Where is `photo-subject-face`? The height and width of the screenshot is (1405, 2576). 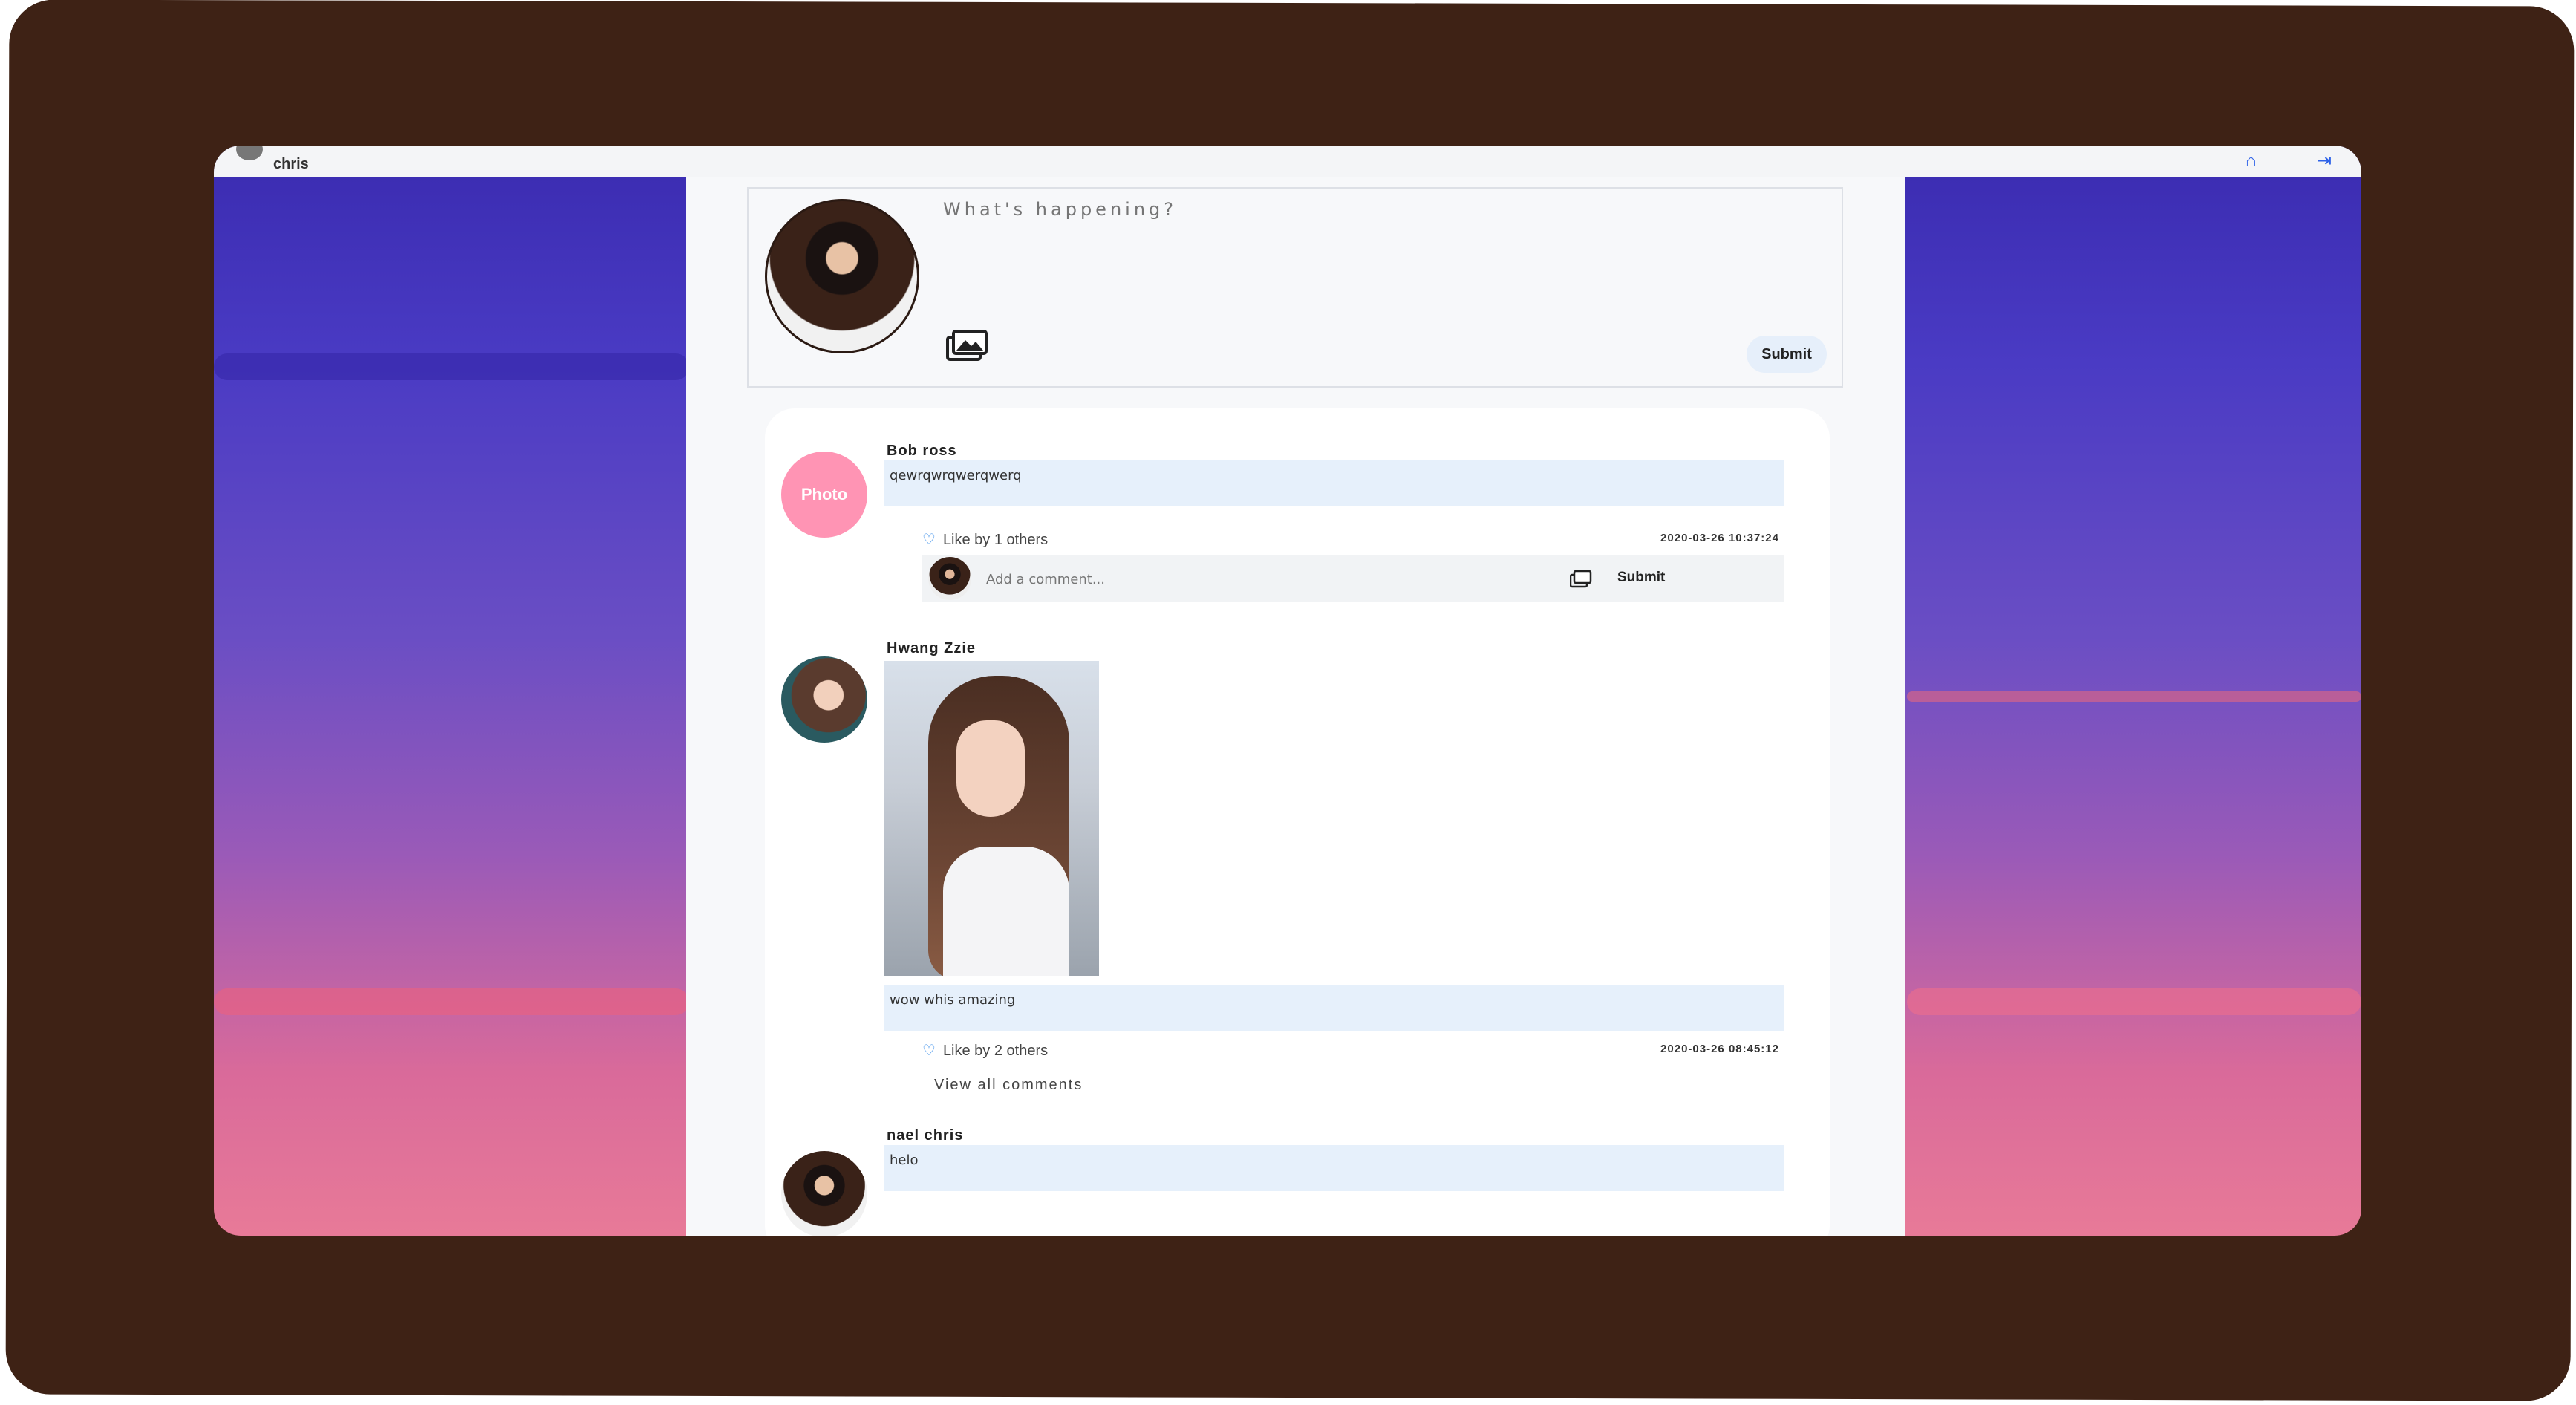
photo-subject-face is located at coordinates (990, 768).